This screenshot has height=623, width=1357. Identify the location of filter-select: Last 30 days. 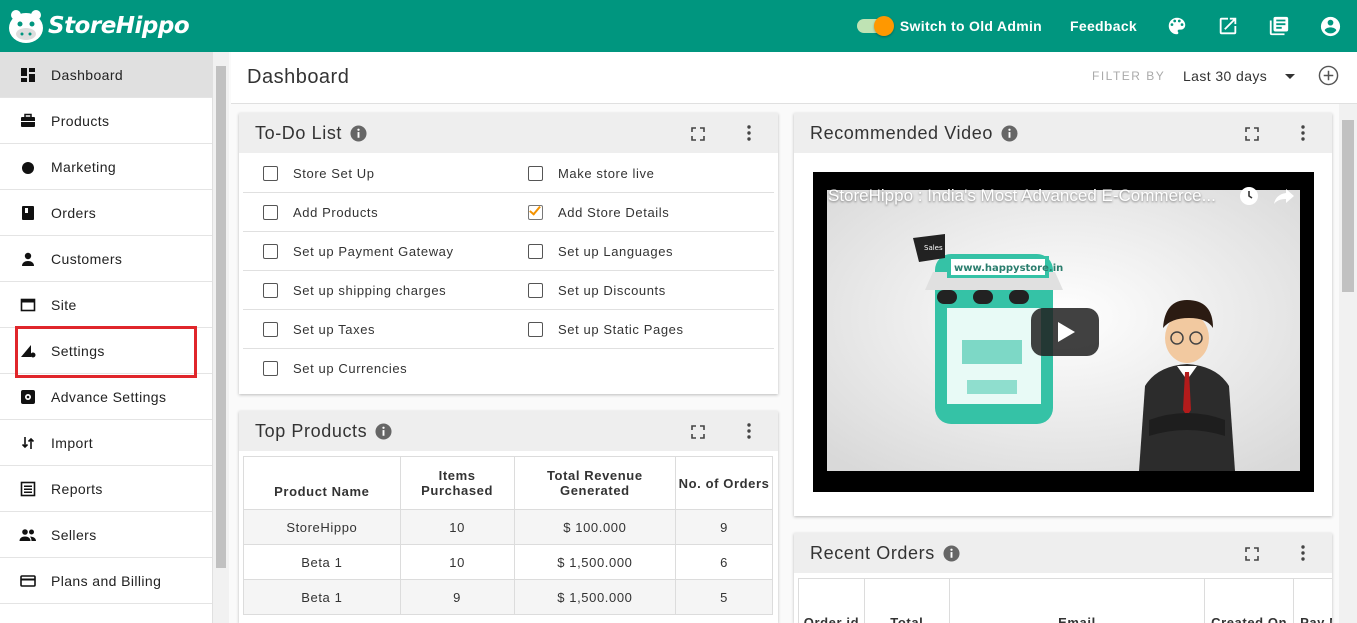
(1225, 76).